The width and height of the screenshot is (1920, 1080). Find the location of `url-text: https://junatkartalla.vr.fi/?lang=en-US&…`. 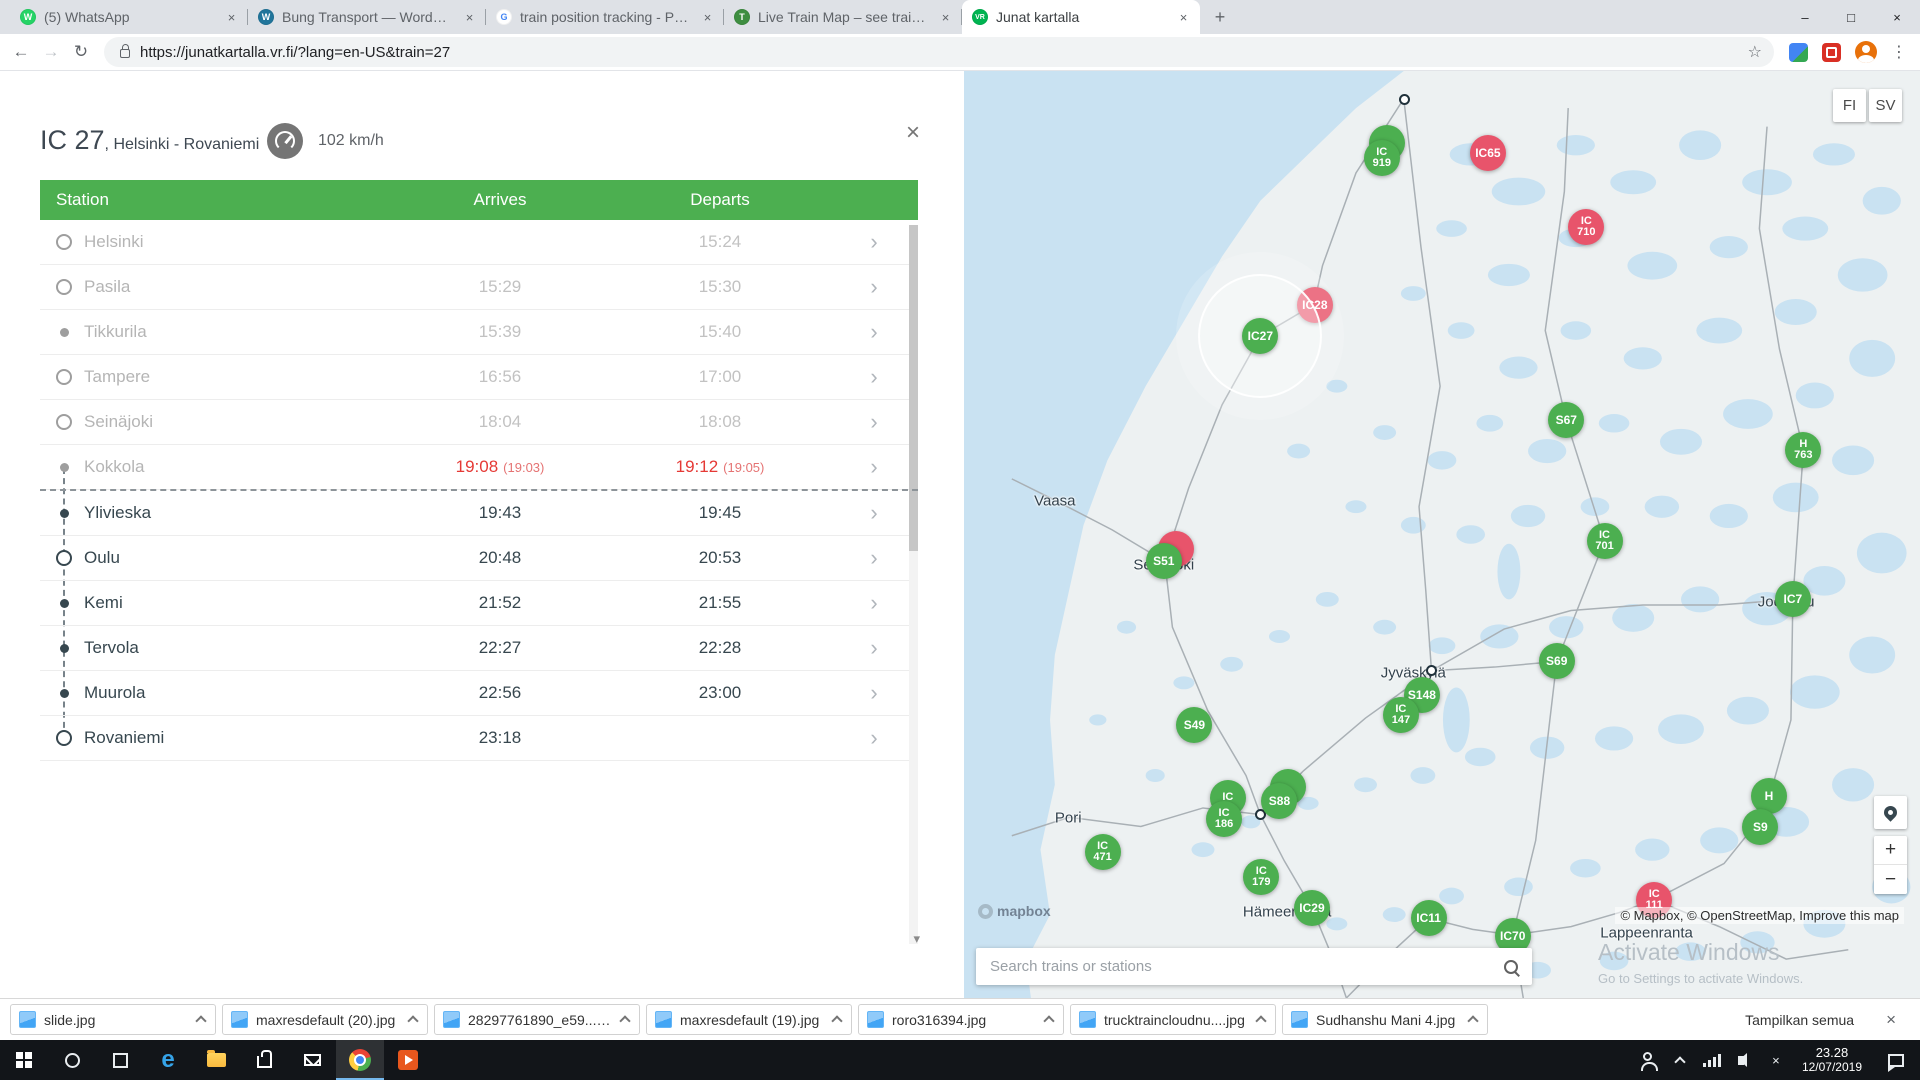

url-text: https://junatkartalla.vr.fi/?lang=en-US&… is located at coordinates (944, 52).